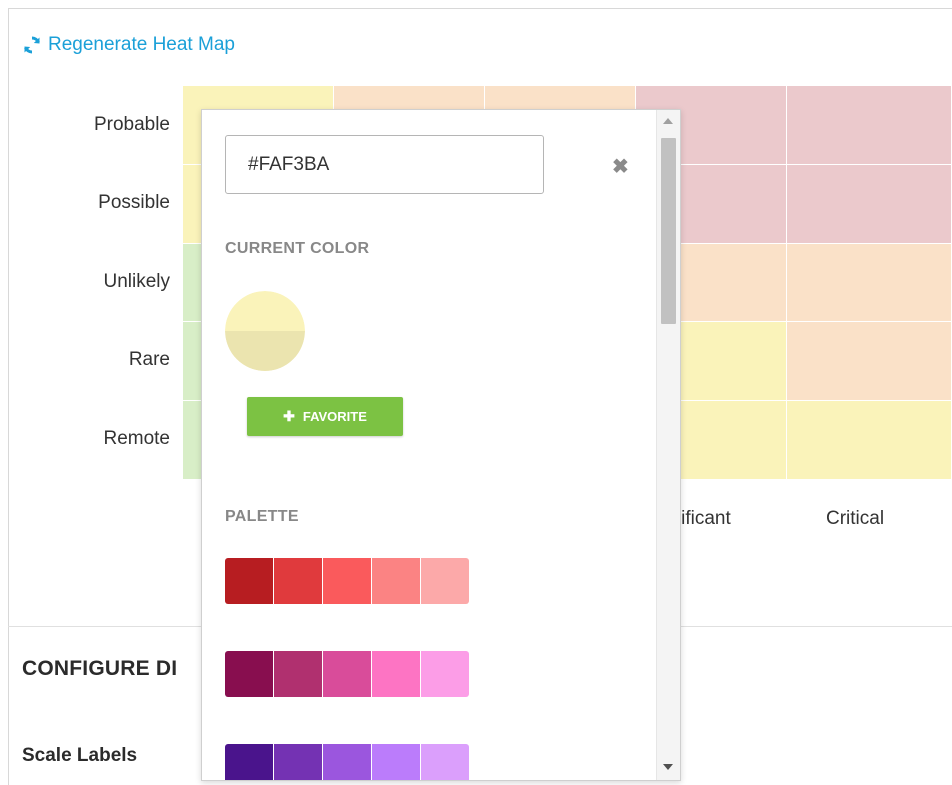 The height and width of the screenshot is (785, 952). I want to click on col-label-critical: Critical, so click(855, 518).